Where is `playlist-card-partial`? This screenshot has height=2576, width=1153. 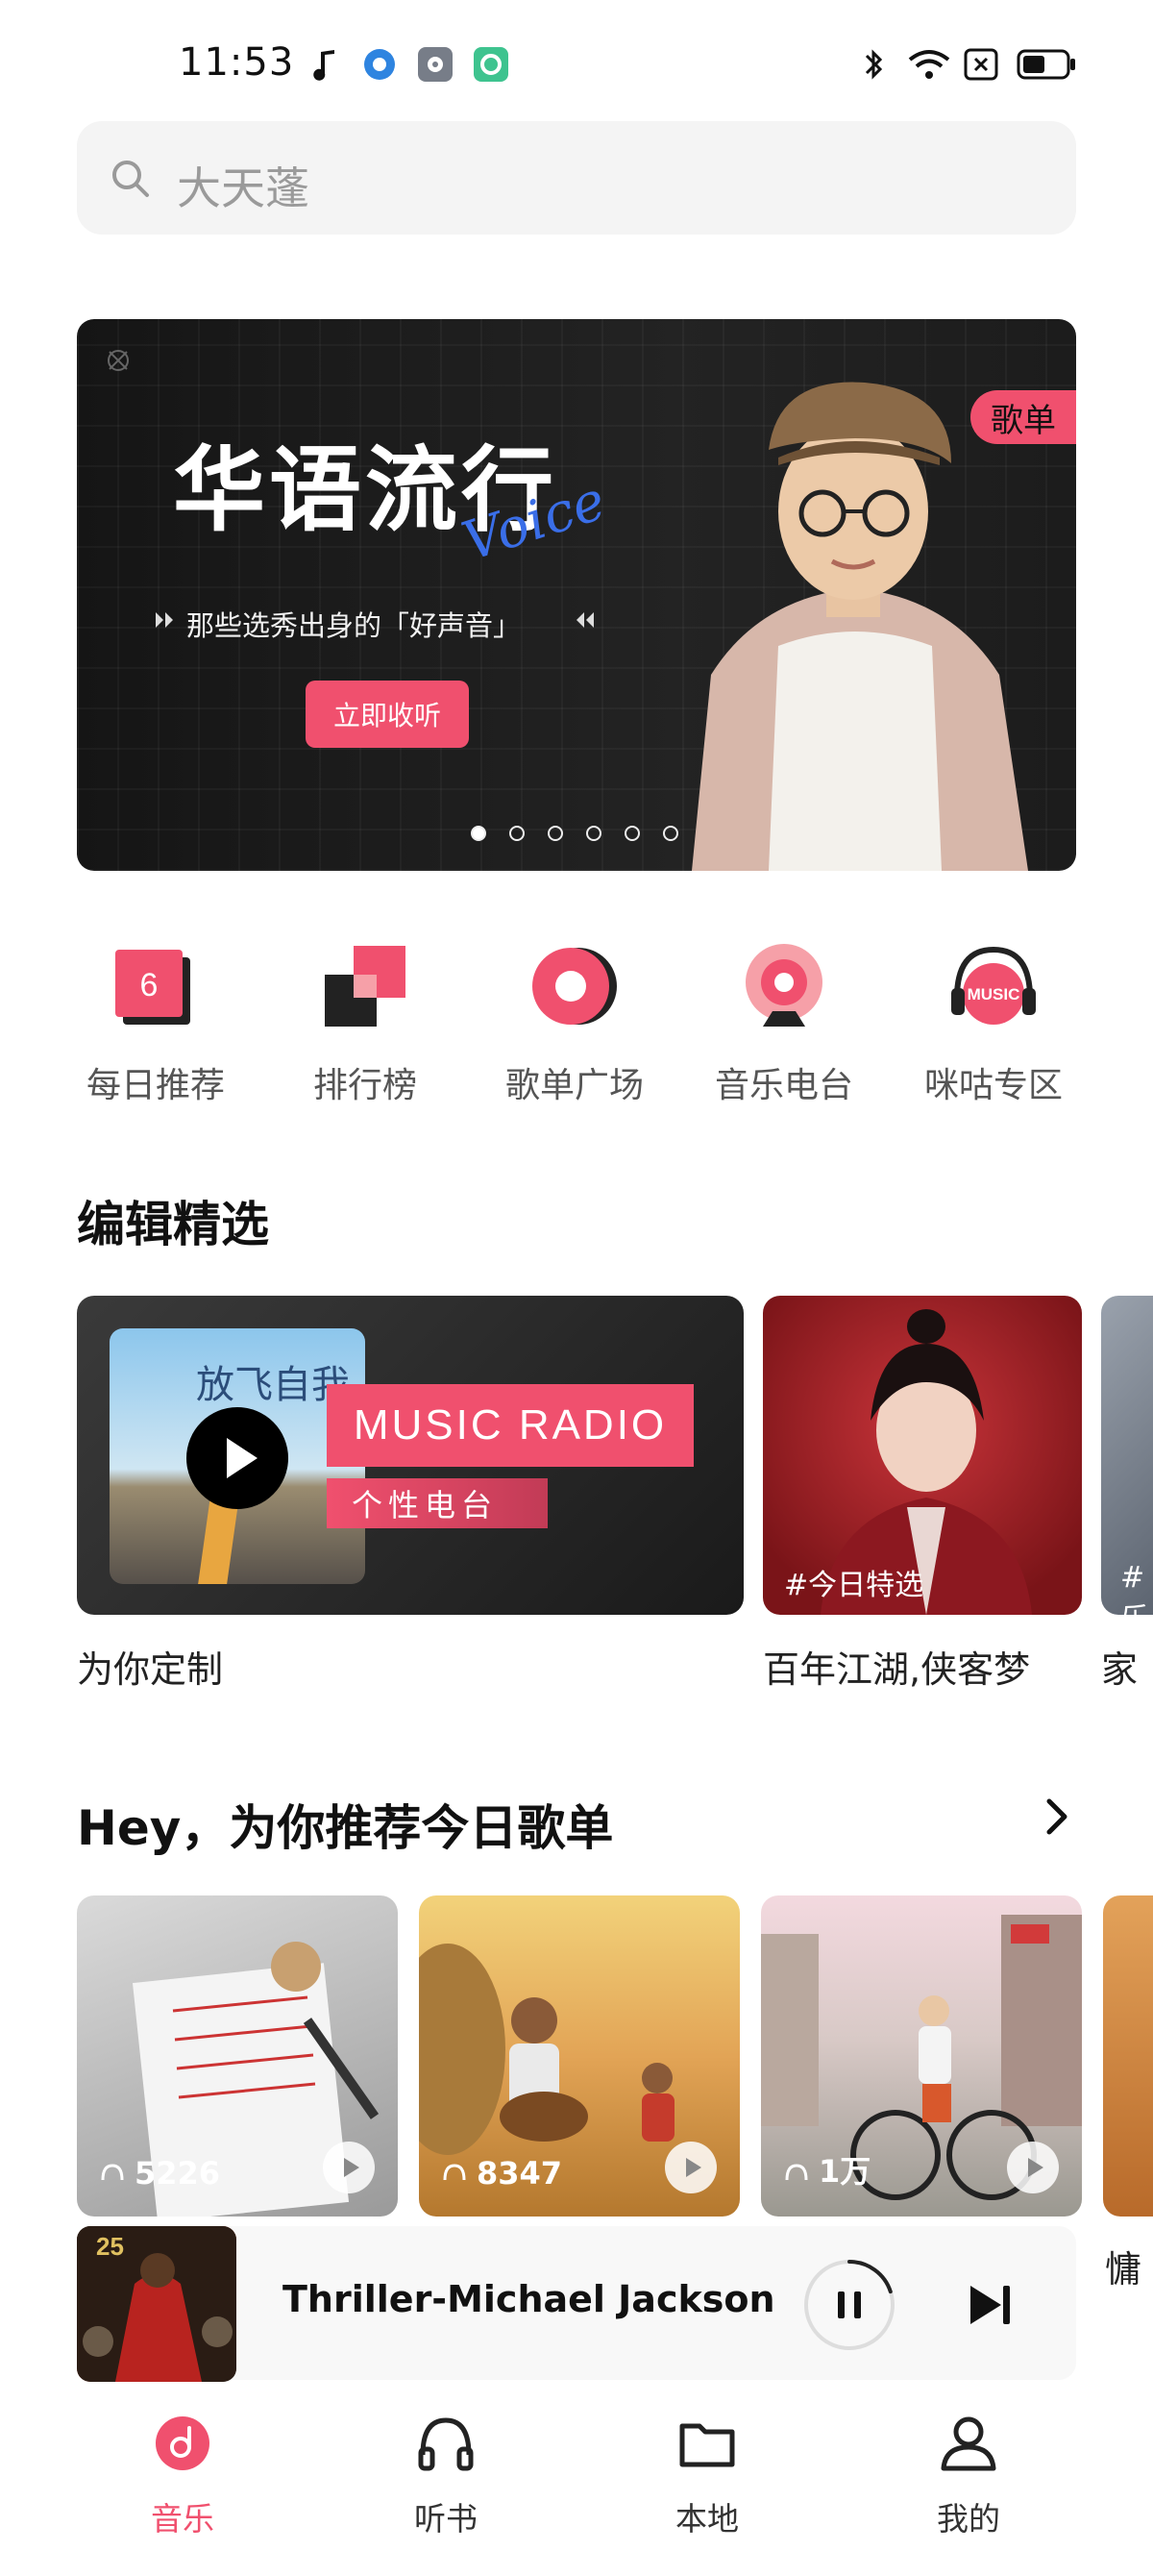
playlist-card-partial is located at coordinates (1128, 2056).